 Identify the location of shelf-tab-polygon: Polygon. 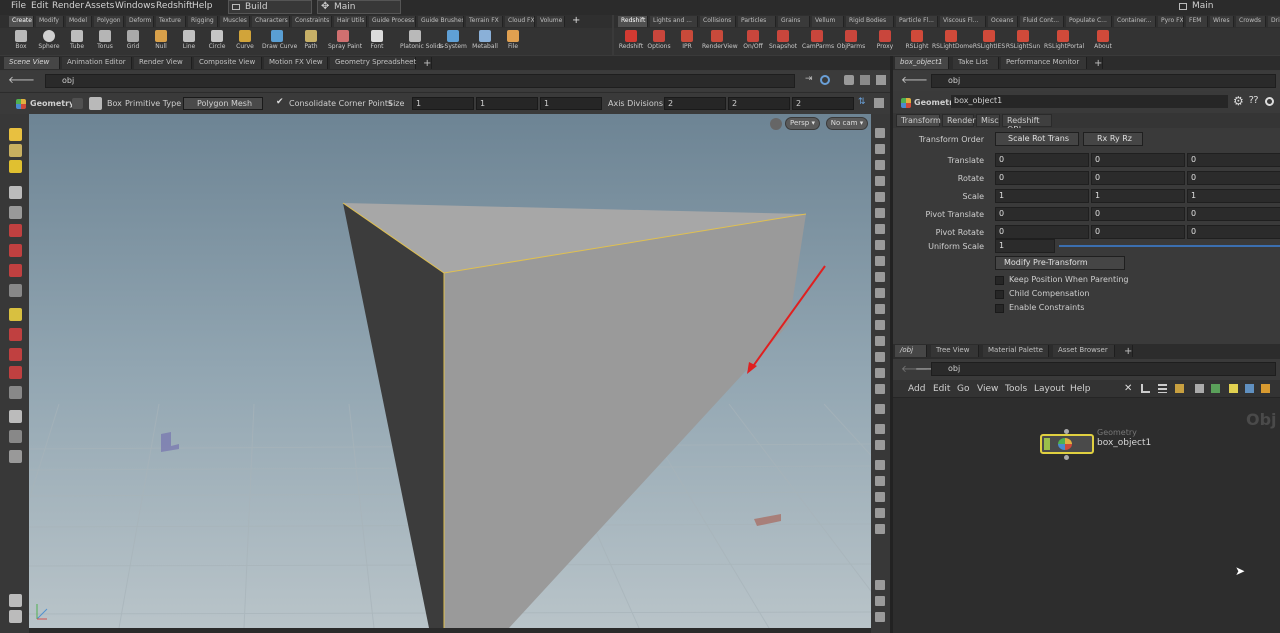
(109, 21).